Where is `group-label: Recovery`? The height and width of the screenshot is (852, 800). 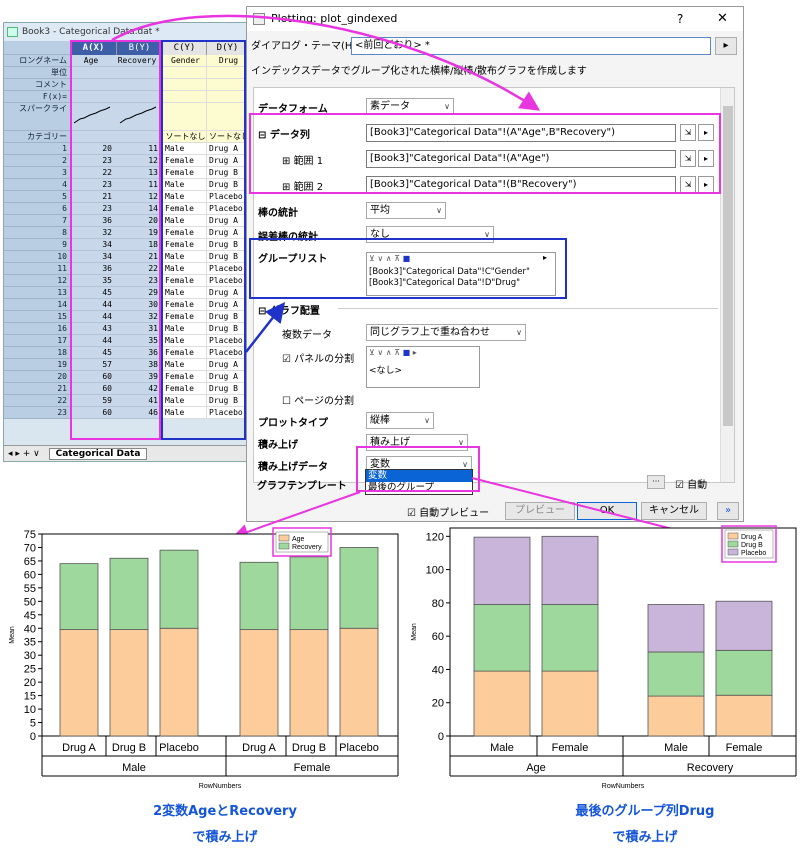 group-label: Recovery is located at coordinates (710, 768).